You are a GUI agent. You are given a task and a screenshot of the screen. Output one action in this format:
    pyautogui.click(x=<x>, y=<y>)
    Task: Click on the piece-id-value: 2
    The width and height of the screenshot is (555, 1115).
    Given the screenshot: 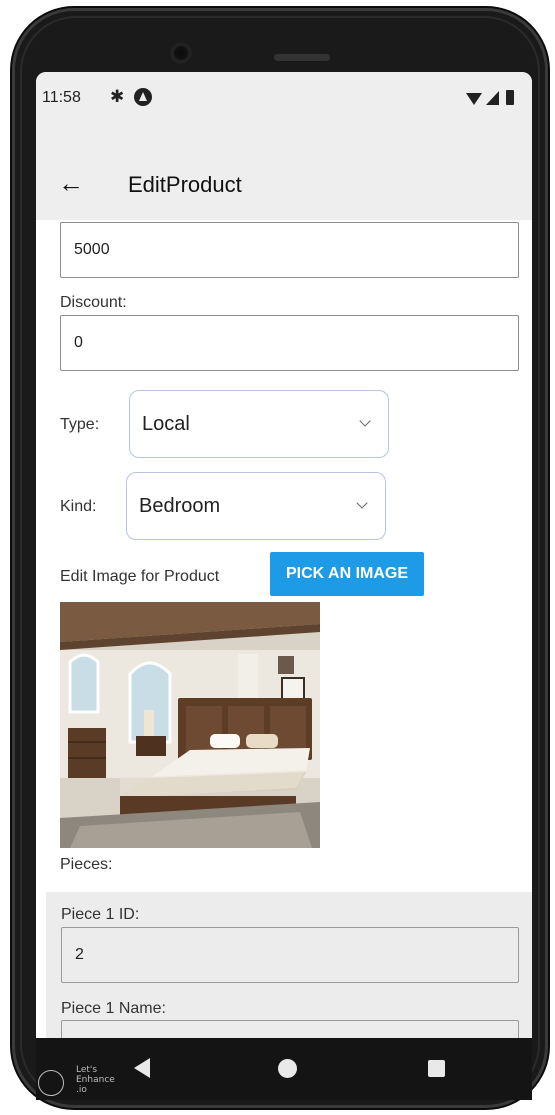 What is the action you would take?
    pyautogui.click(x=79, y=954)
    